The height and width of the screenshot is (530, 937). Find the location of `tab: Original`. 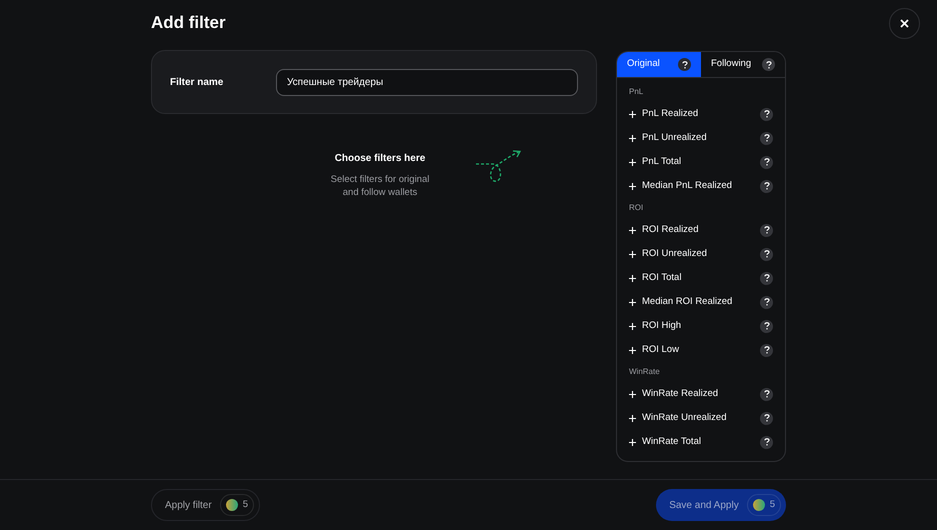

tab: Original is located at coordinates (659, 64).